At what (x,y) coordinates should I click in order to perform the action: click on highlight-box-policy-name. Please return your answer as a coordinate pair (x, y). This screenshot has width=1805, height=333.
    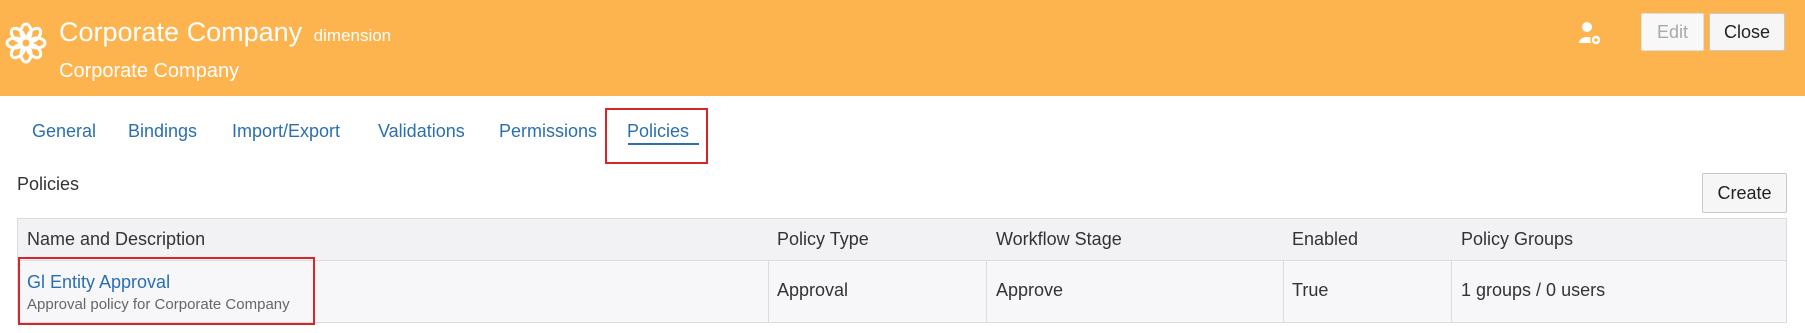
    Looking at the image, I should click on (166, 291).